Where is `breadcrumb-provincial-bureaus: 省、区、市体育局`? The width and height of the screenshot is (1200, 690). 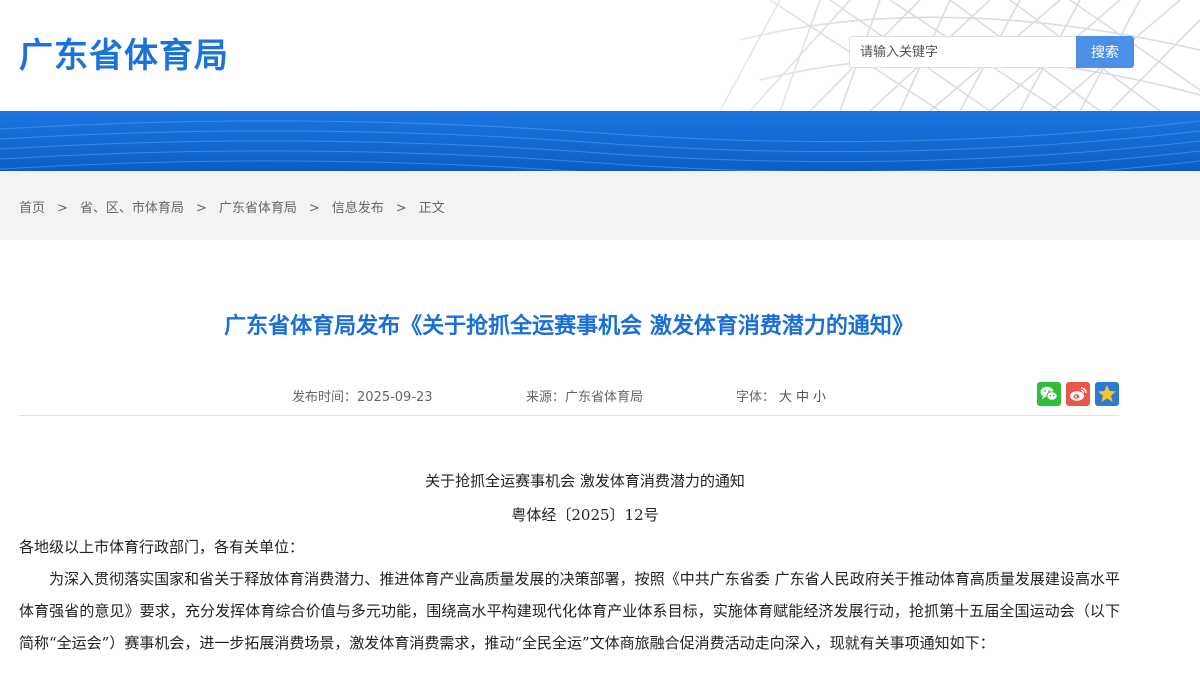
breadcrumb-provincial-bureaus: 省、区、市体育局 is located at coordinates (132, 208).